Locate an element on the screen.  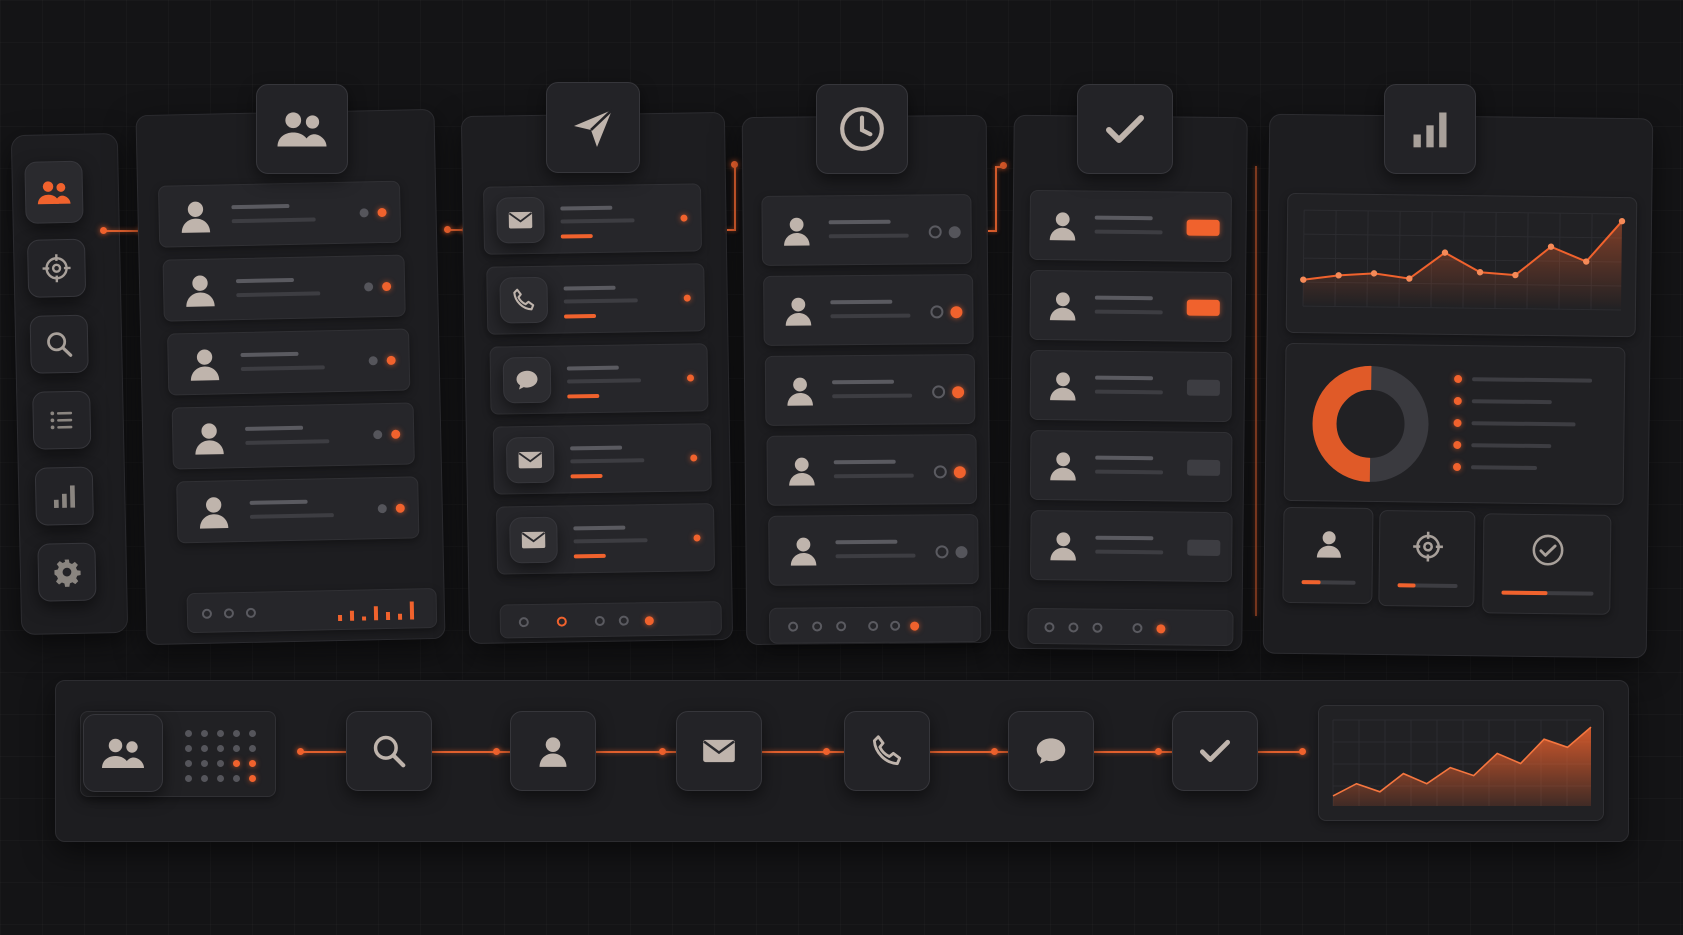
workflow-step-phone is located at coordinates (887, 751).